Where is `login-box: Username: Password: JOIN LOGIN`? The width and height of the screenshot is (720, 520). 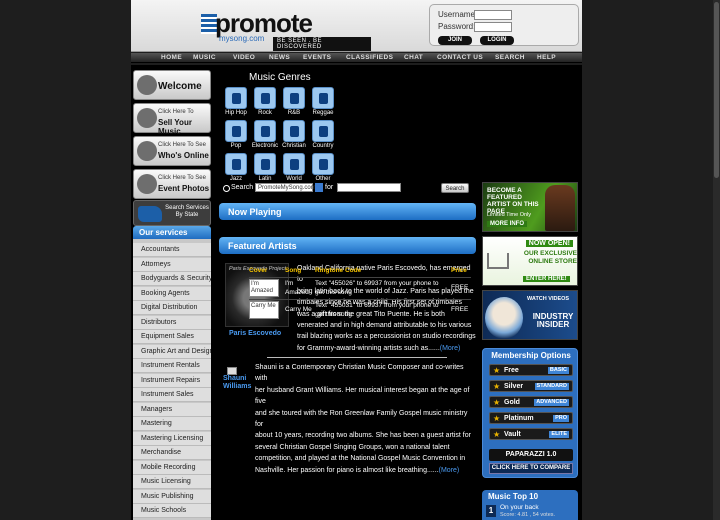 login-box: Username: Password: JOIN LOGIN is located at coordinates (504, 25).